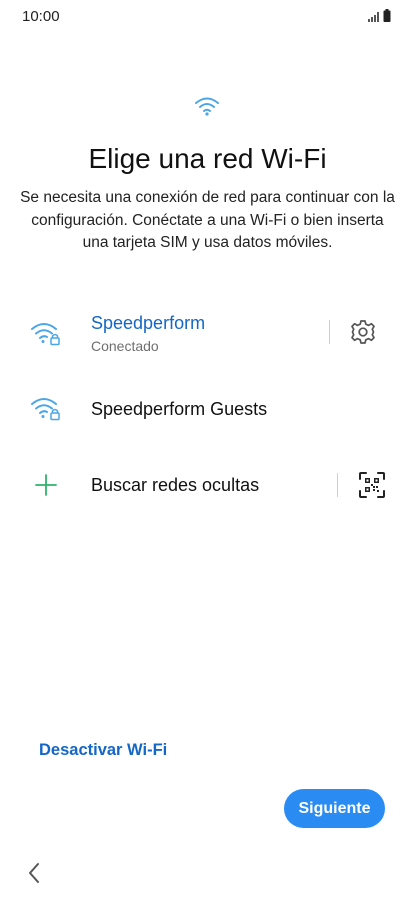 The width and height of the screenshot is (415, 900). I want to click on deactivate-wifi-button: Desactivar Wi-Fi, so click(103, 750).